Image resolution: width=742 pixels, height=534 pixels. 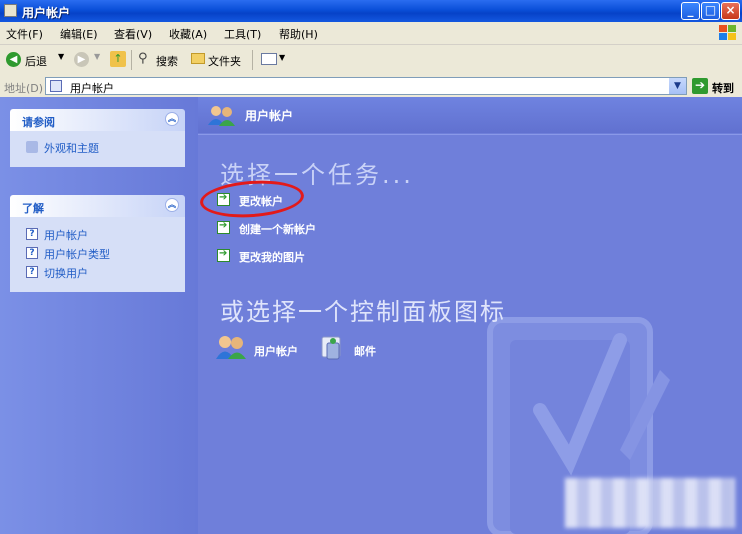 What do you see at coordinates (10, 10) in the screenshot?
I see `window-icon` at bounding box center [10, 10].